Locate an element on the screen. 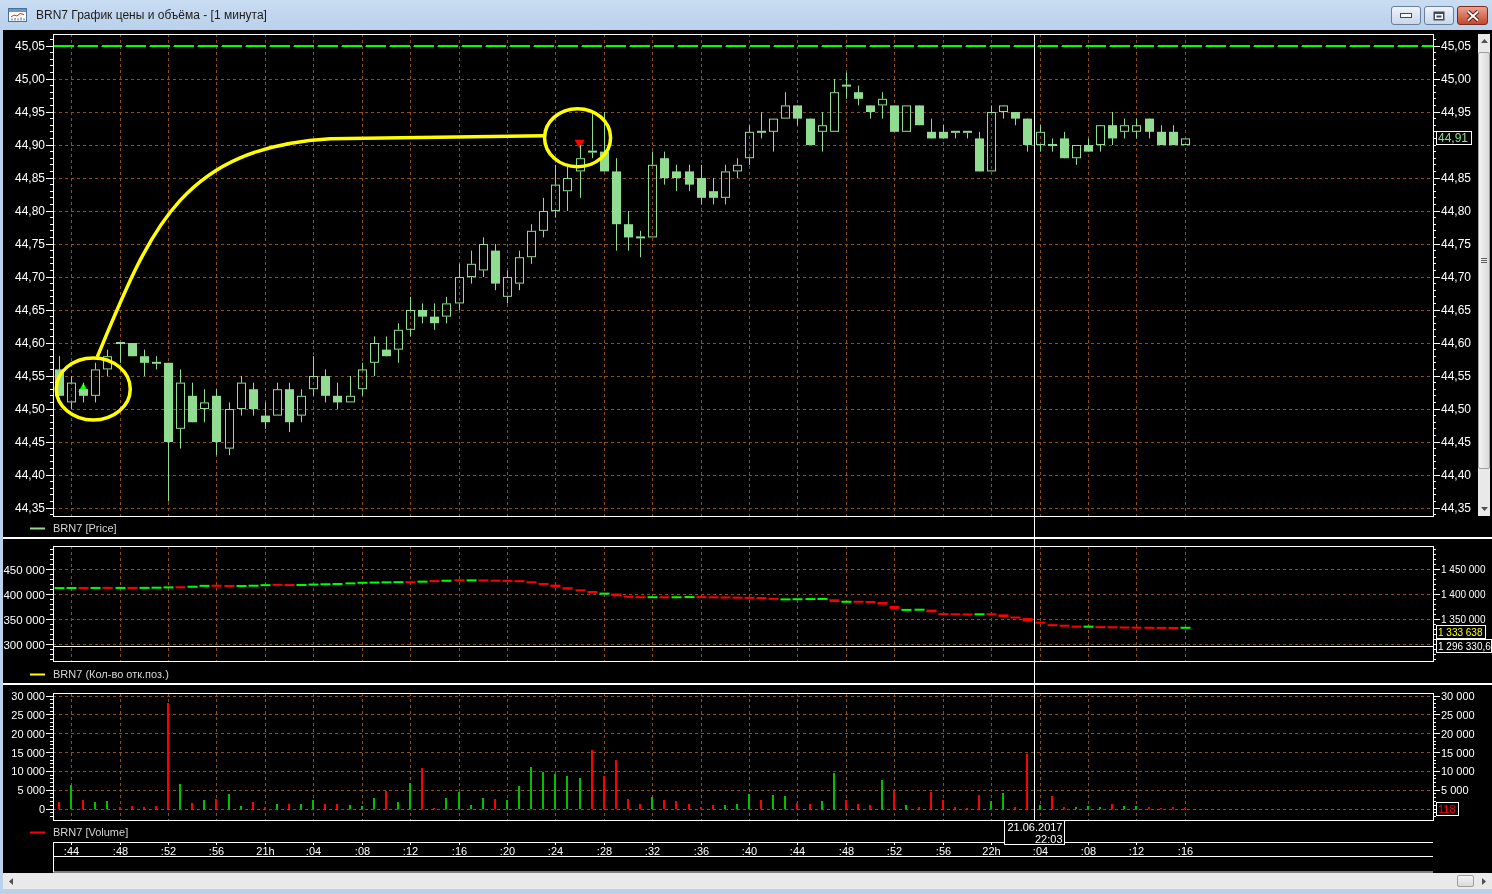  time-label: :32 is located at coordinates (652, 850).